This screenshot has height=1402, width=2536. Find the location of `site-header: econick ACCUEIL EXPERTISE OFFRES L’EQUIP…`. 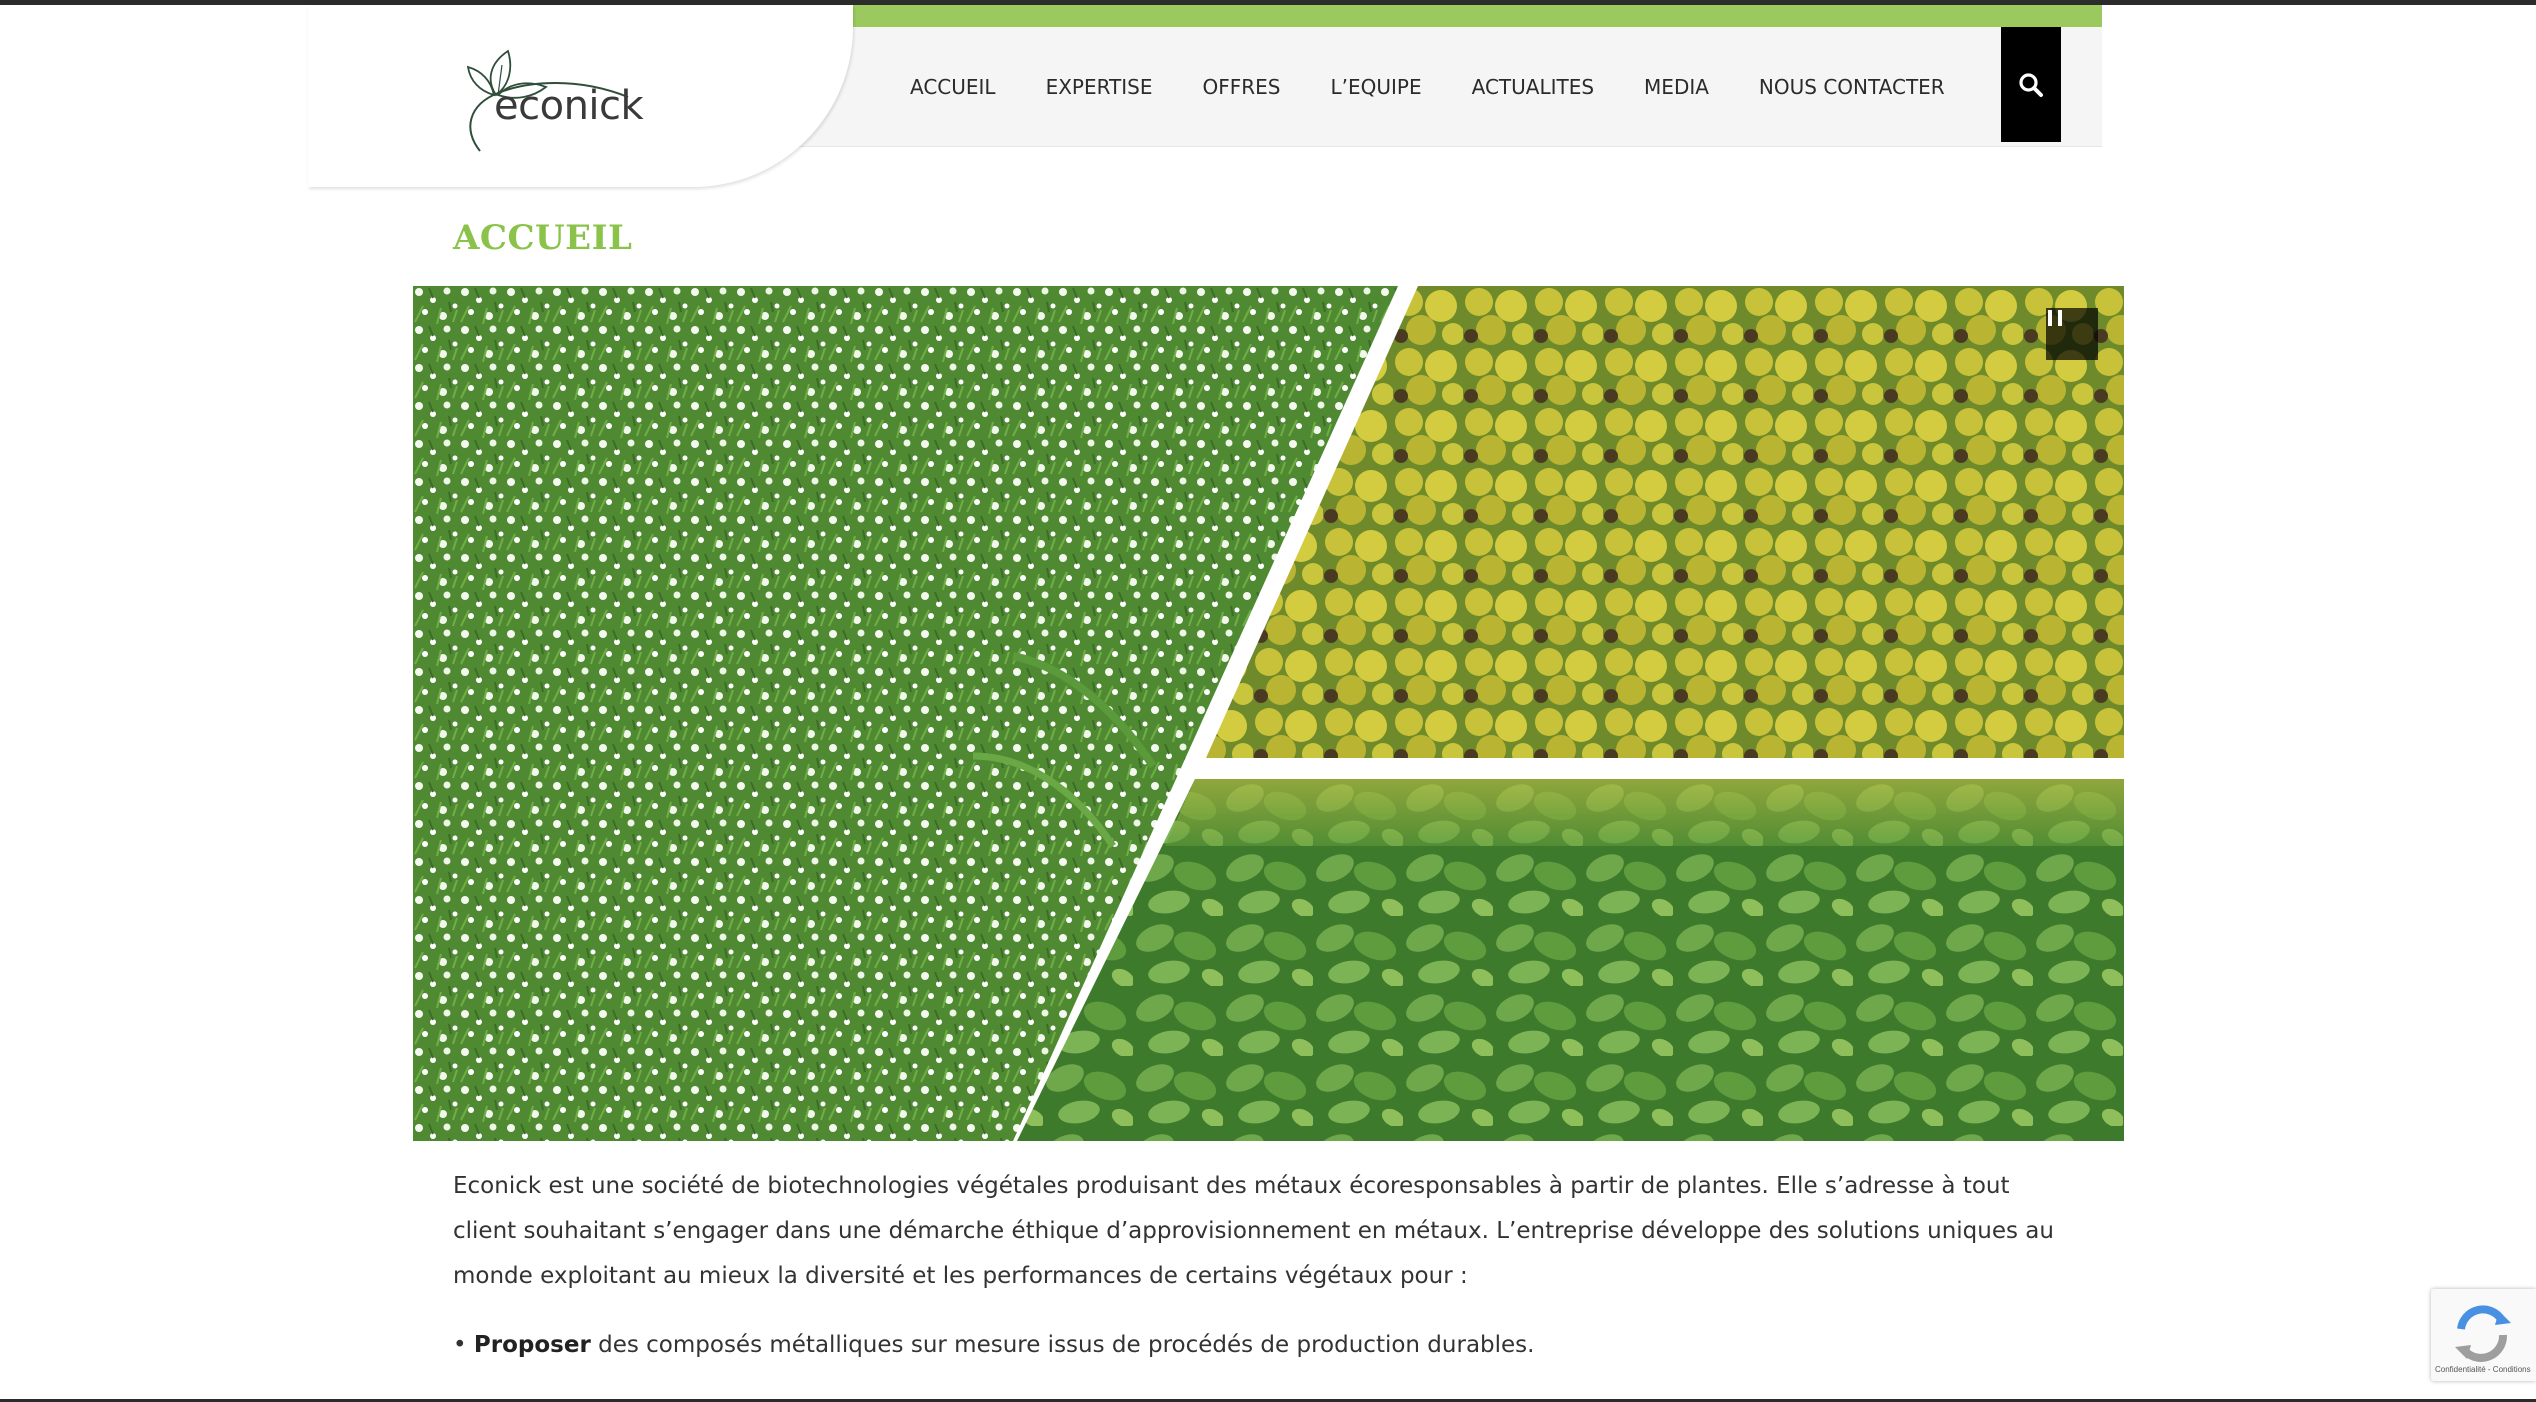

site-header: econick ACCUEIL EXPERTISE OFFRES L’EQUIP… is located at coordinates (1205, 96).